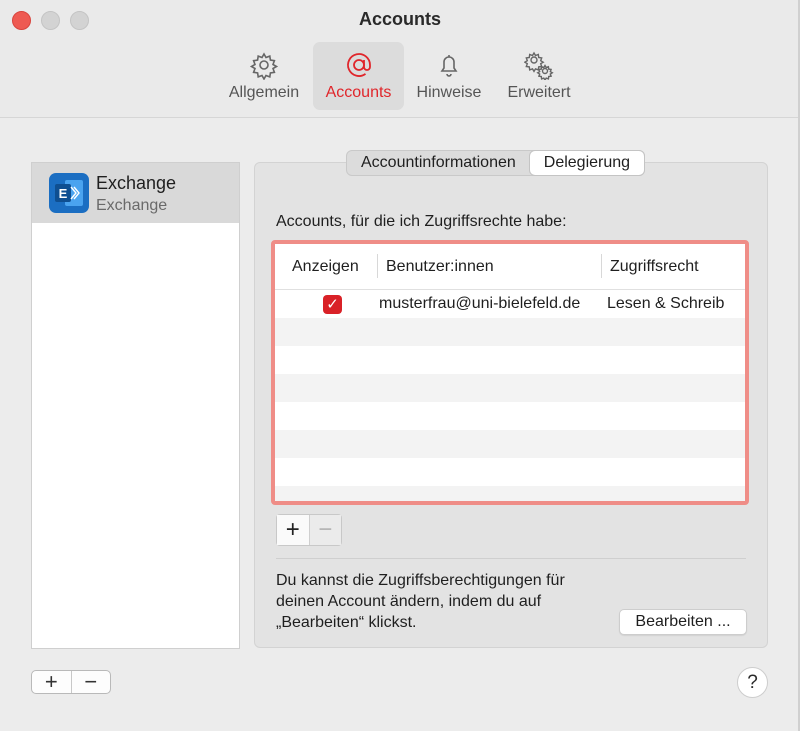 This screenshot has width=800, height=731. What do you see at coordinates (69, 193) in the screenshot?
I see `exchange-icon: E` at bounding box center [69, 193].